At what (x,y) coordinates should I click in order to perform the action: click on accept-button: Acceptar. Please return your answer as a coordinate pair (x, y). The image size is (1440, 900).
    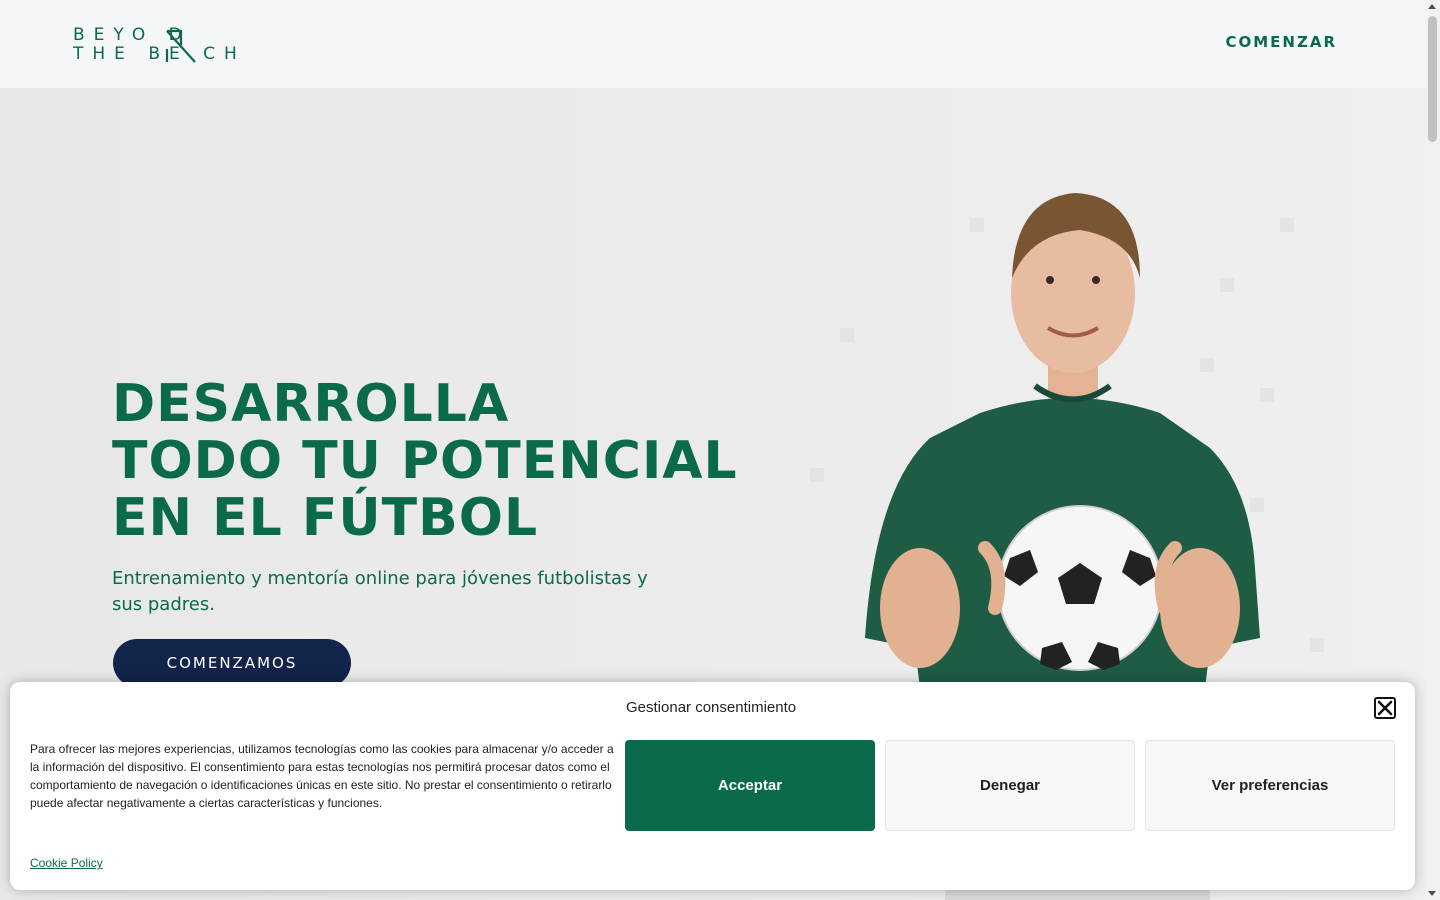
    Looking at the image, I should click on (750, 785).